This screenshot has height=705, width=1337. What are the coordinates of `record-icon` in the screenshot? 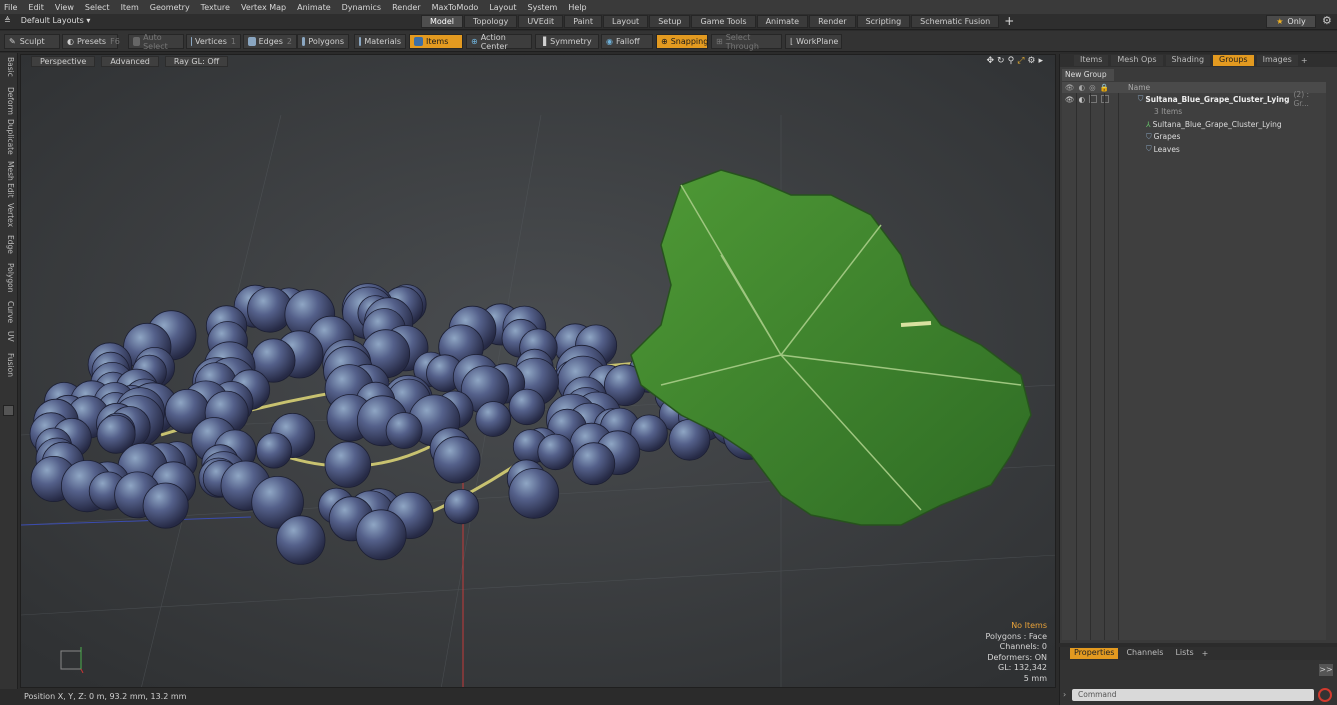 It's located at (1325, 695).